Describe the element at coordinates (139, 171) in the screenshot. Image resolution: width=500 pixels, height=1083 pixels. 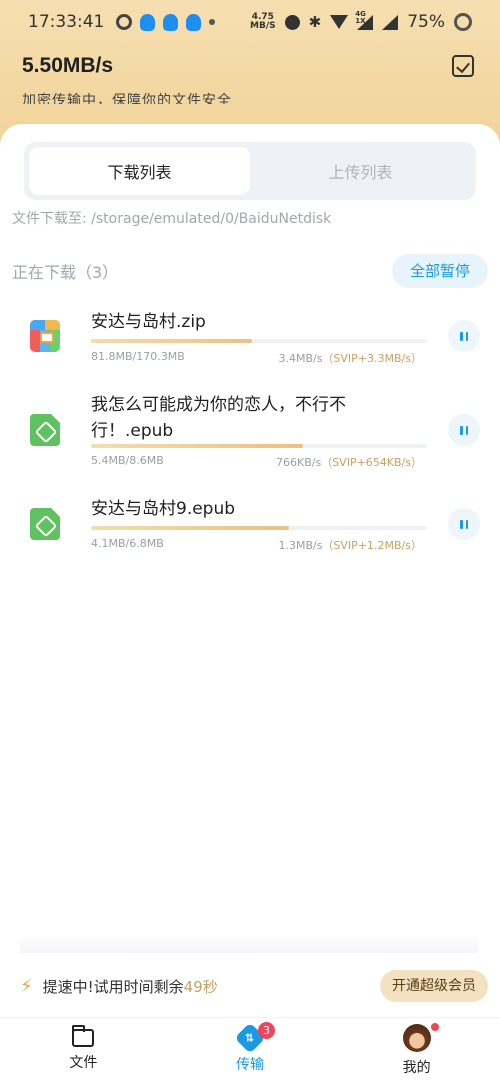
I see `tab-download-list: 下载列表` at that location.